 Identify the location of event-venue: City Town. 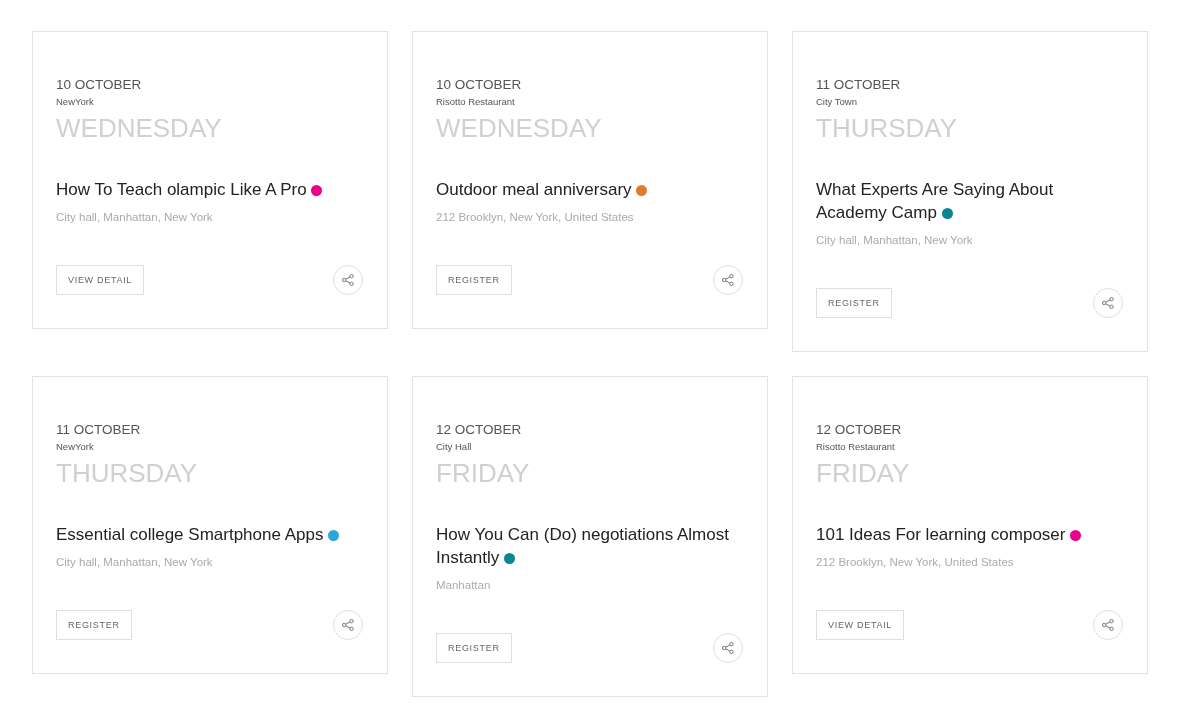
(837, 102).